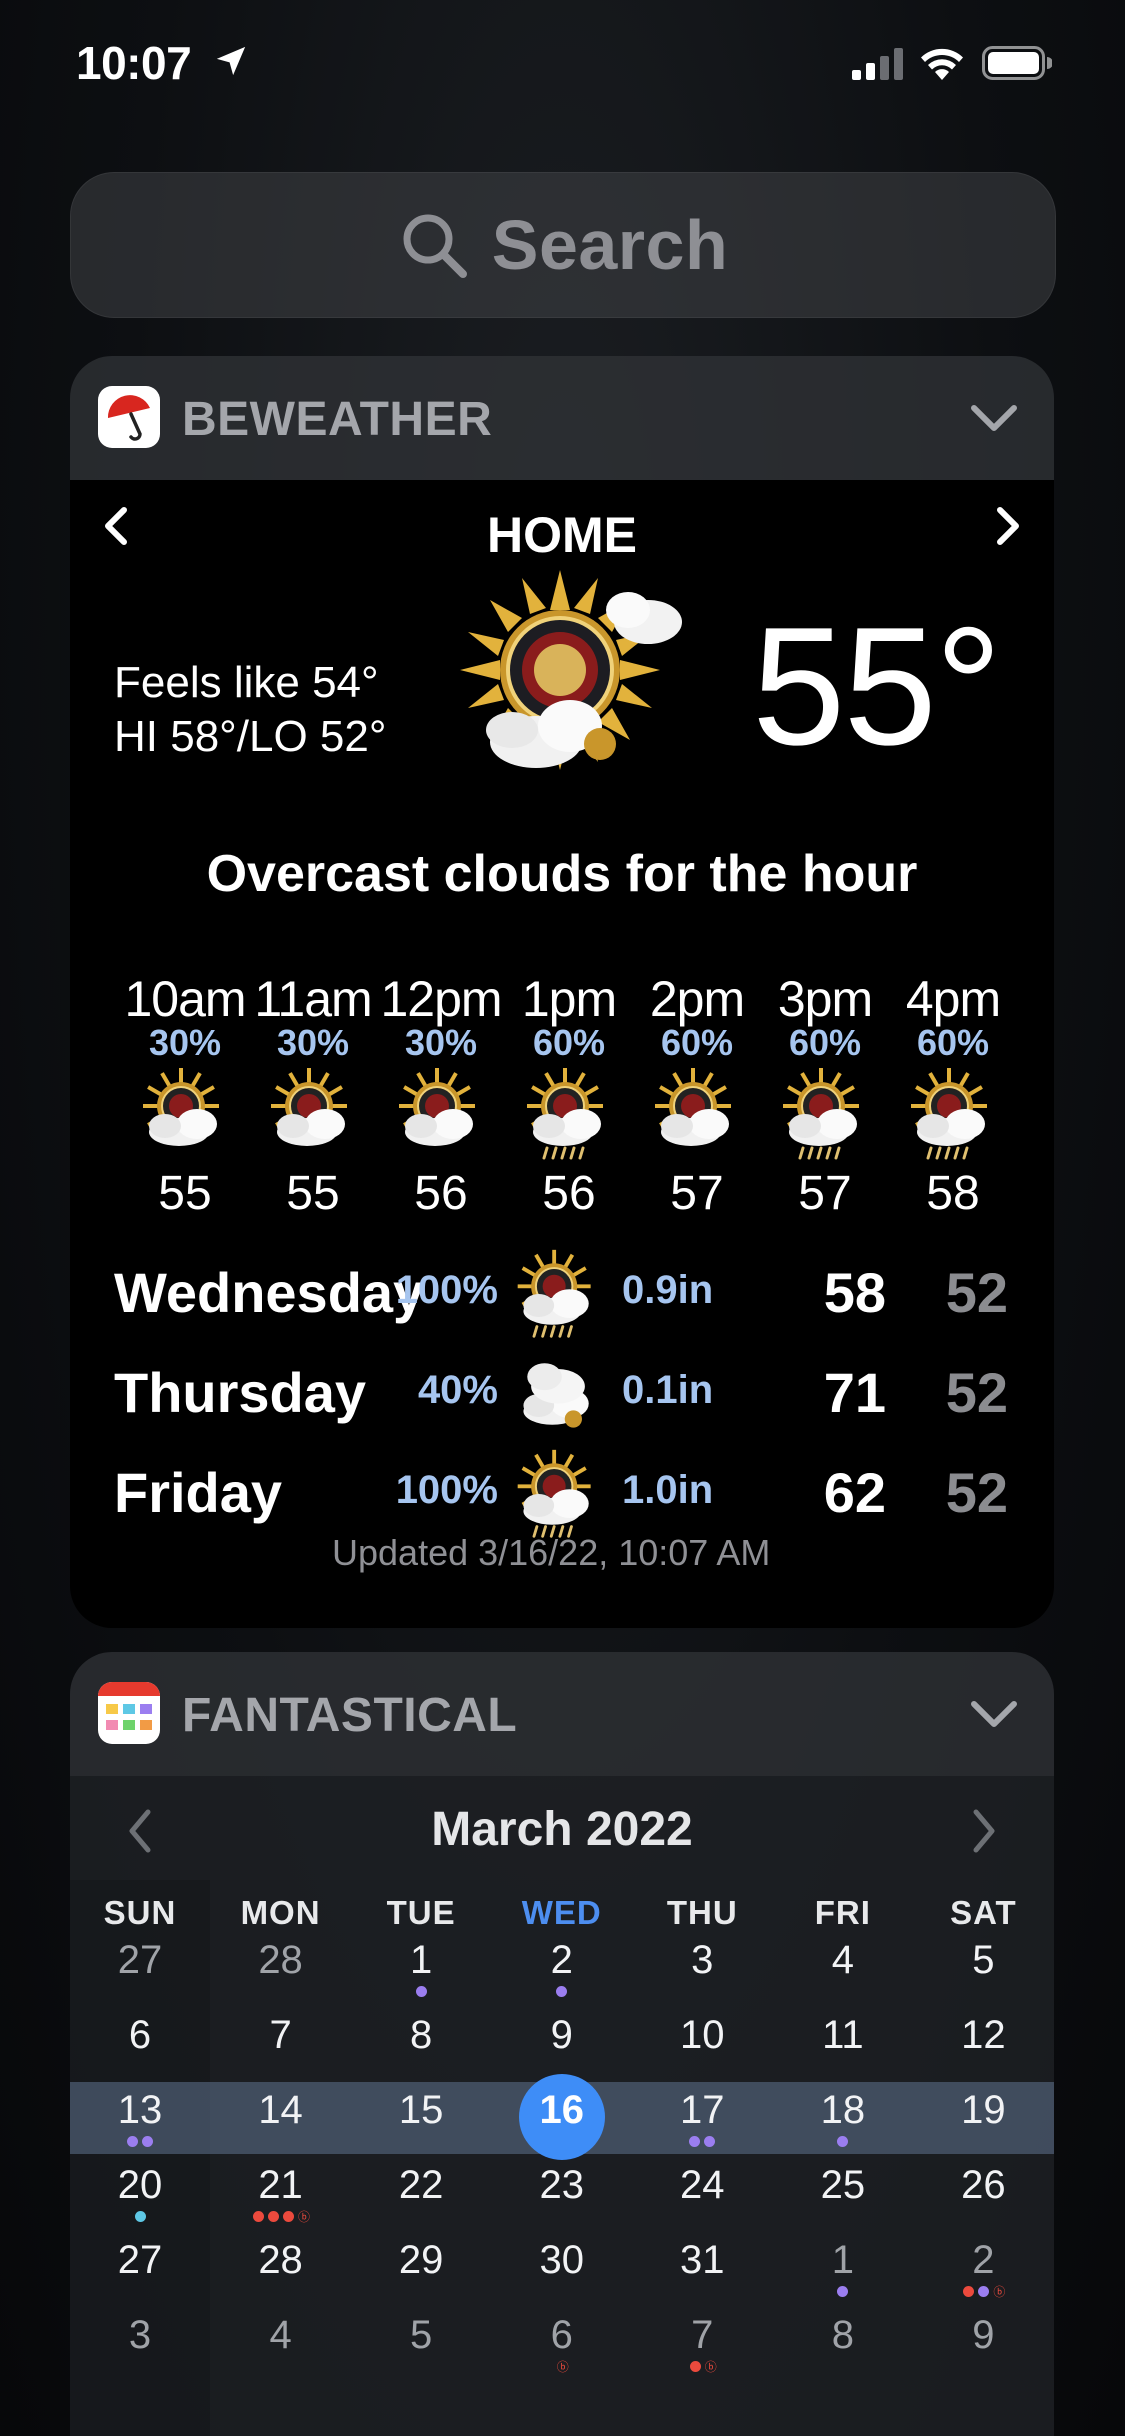  Describe the element at coordinates (610, 245) in the screenshot. I see `search-placeholder: Search` at that location.